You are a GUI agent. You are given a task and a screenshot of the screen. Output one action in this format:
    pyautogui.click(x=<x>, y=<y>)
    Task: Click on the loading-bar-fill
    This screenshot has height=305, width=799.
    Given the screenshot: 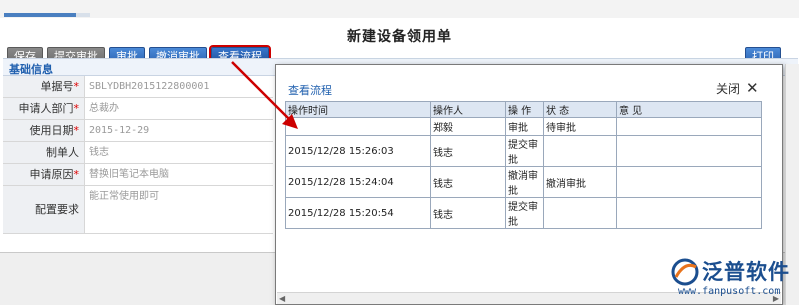 What is the action you would take?
    pyautogui.click(x=40, y=15)
    